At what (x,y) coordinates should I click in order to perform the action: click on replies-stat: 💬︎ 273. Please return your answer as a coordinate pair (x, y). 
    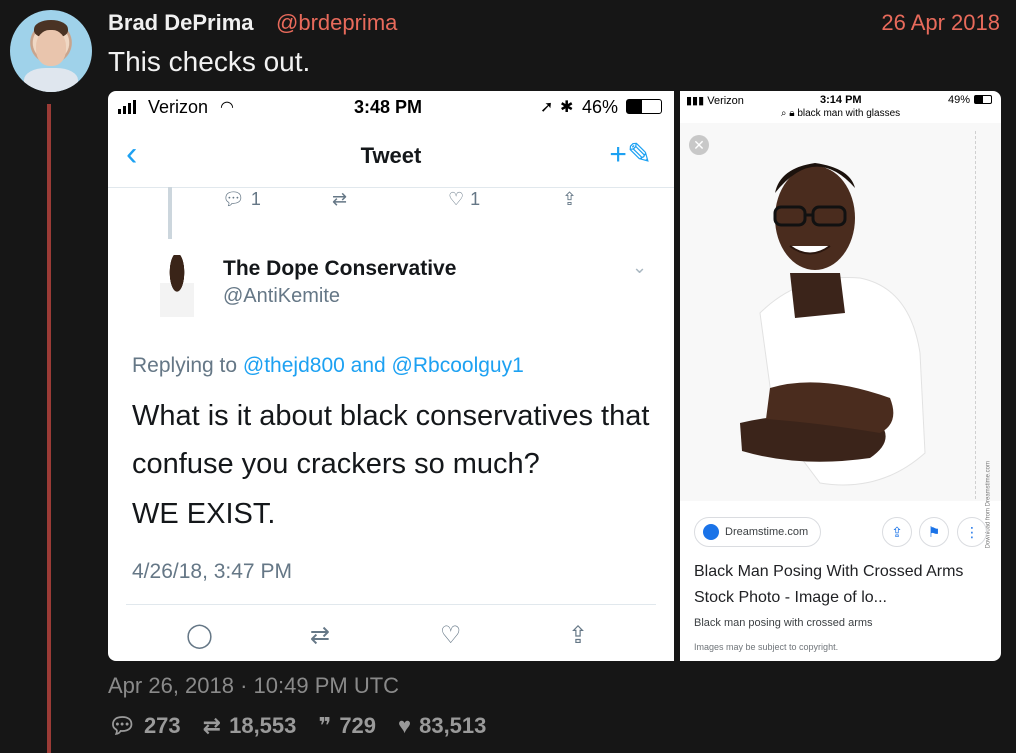
    Looking at the image, I should click on (144, 726).